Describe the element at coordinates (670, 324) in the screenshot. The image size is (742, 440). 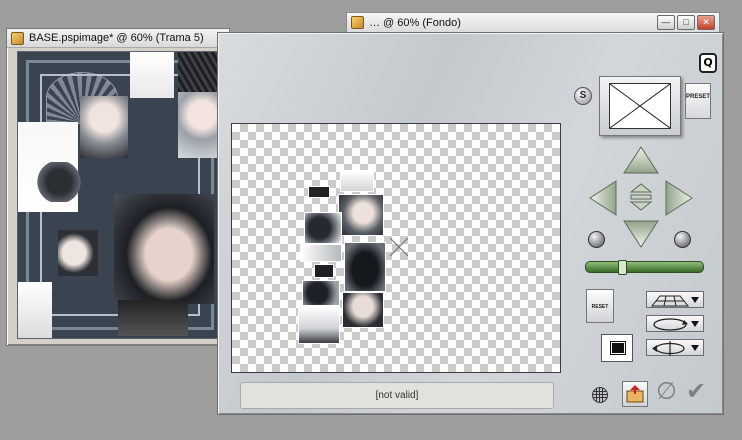
I see `ellipse-icon` at that location.